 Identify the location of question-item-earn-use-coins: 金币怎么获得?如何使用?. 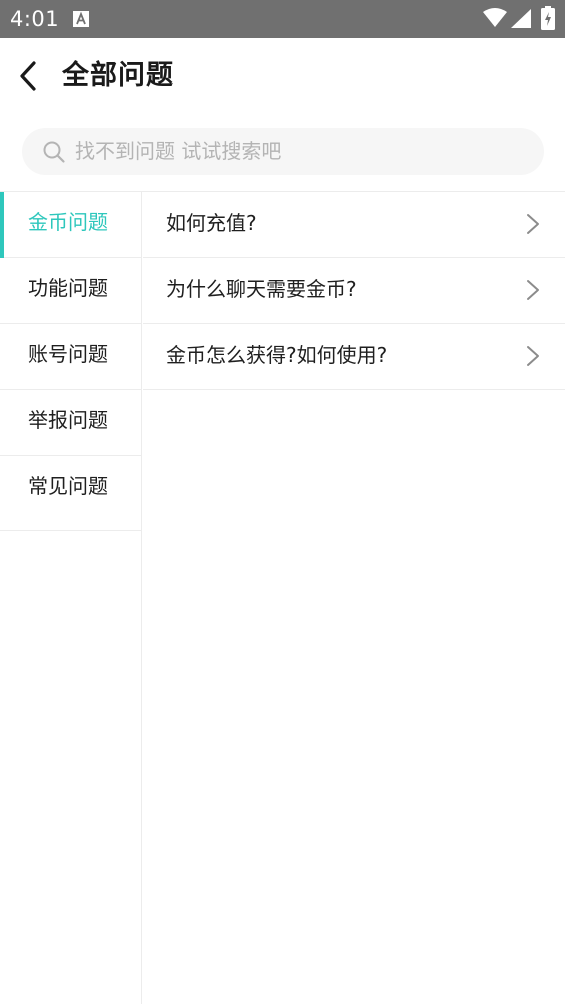
(354, 357).